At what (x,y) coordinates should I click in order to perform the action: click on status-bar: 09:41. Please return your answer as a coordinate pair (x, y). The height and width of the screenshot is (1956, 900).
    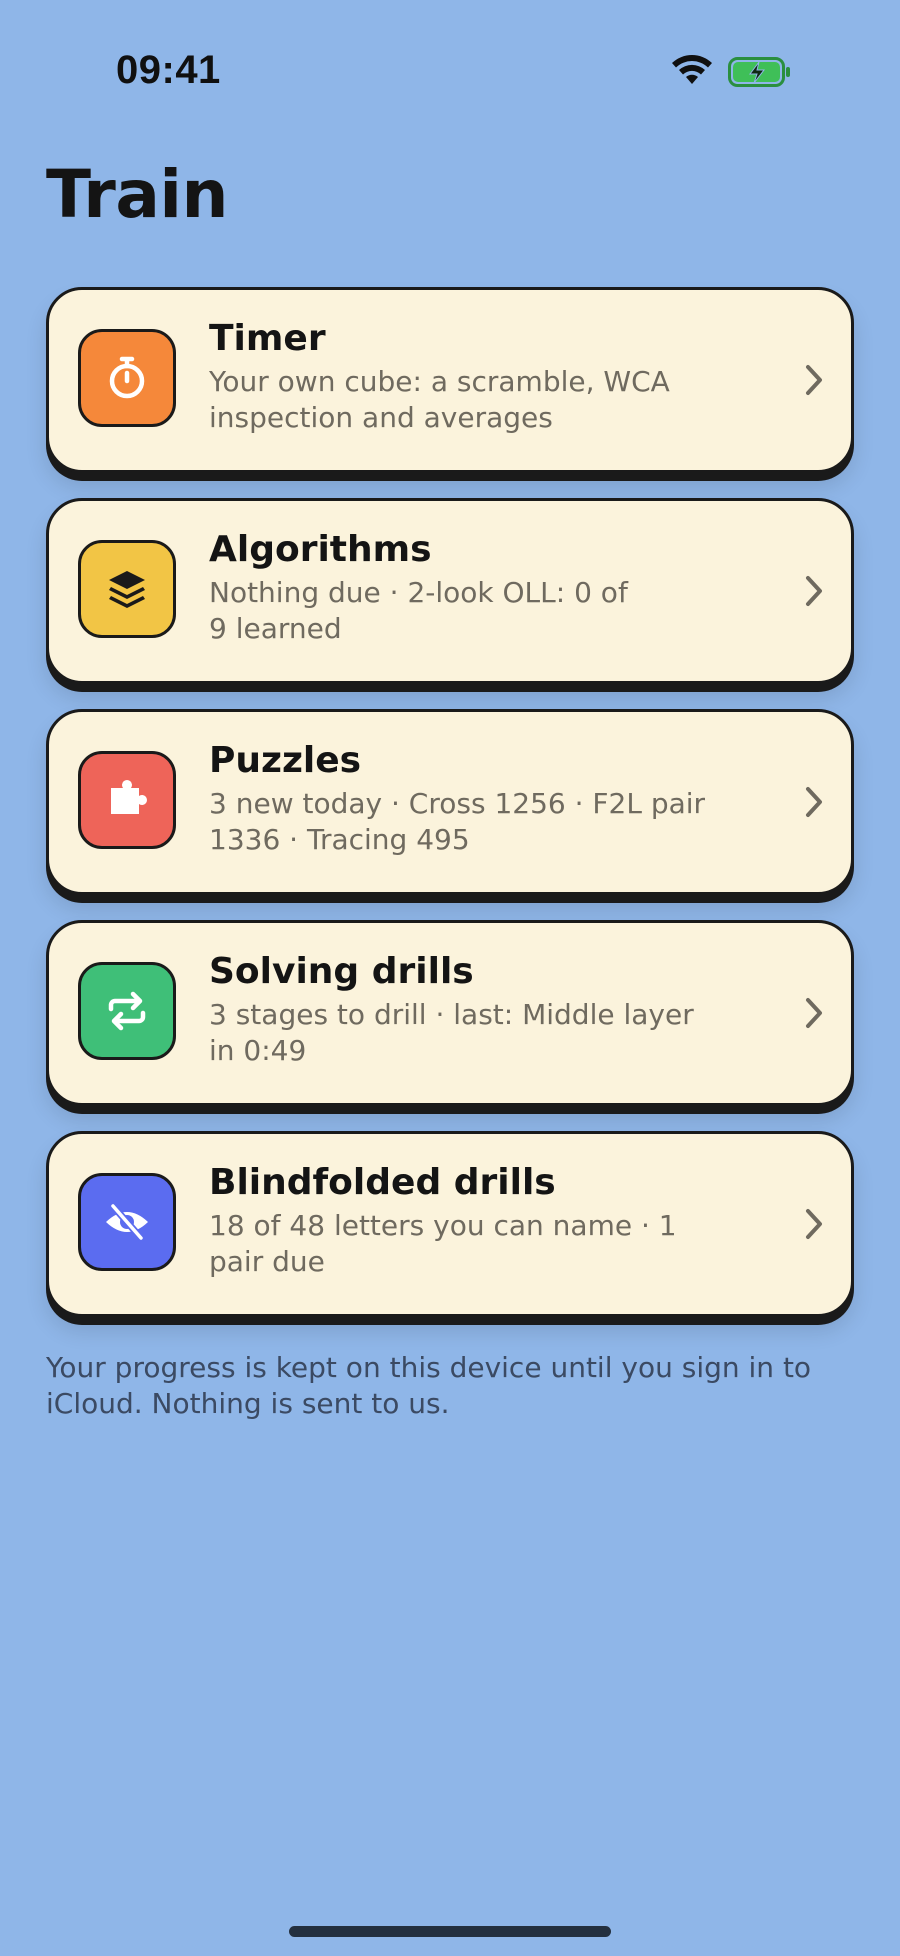
    Looking at the image, I should click on (450, 75).